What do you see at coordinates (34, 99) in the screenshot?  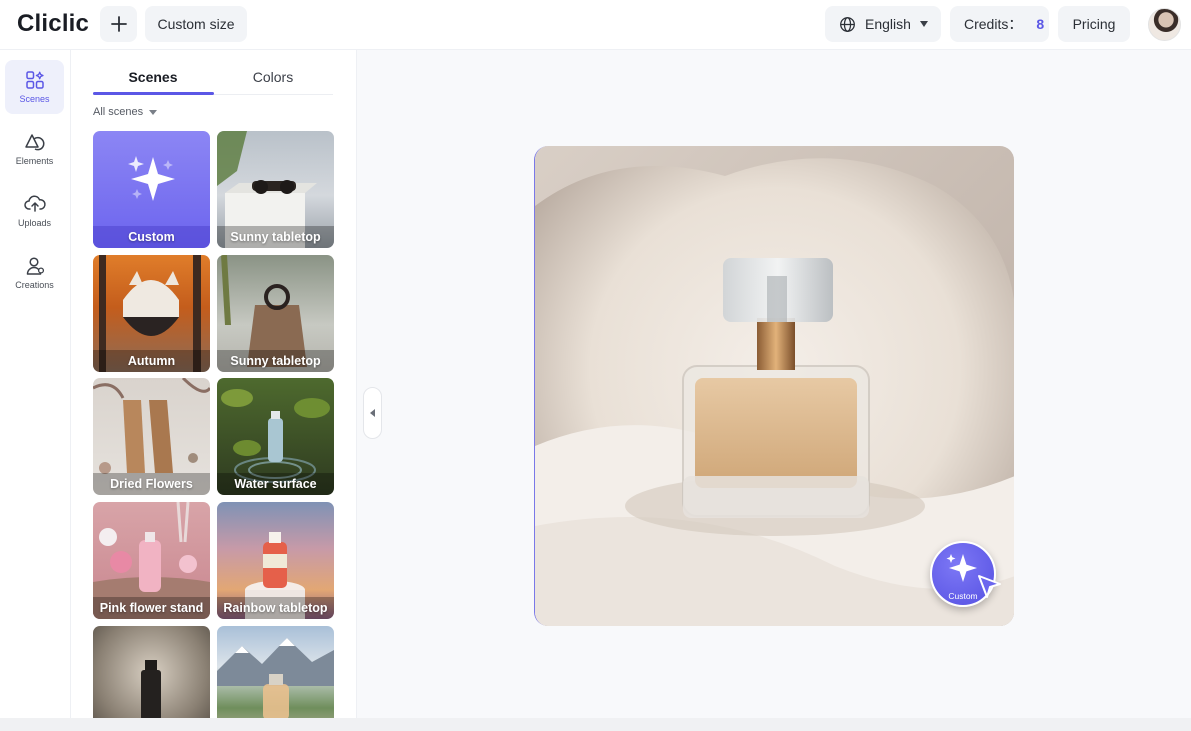 I see `rail-label: Scenes` at bounding box center [34, 99].